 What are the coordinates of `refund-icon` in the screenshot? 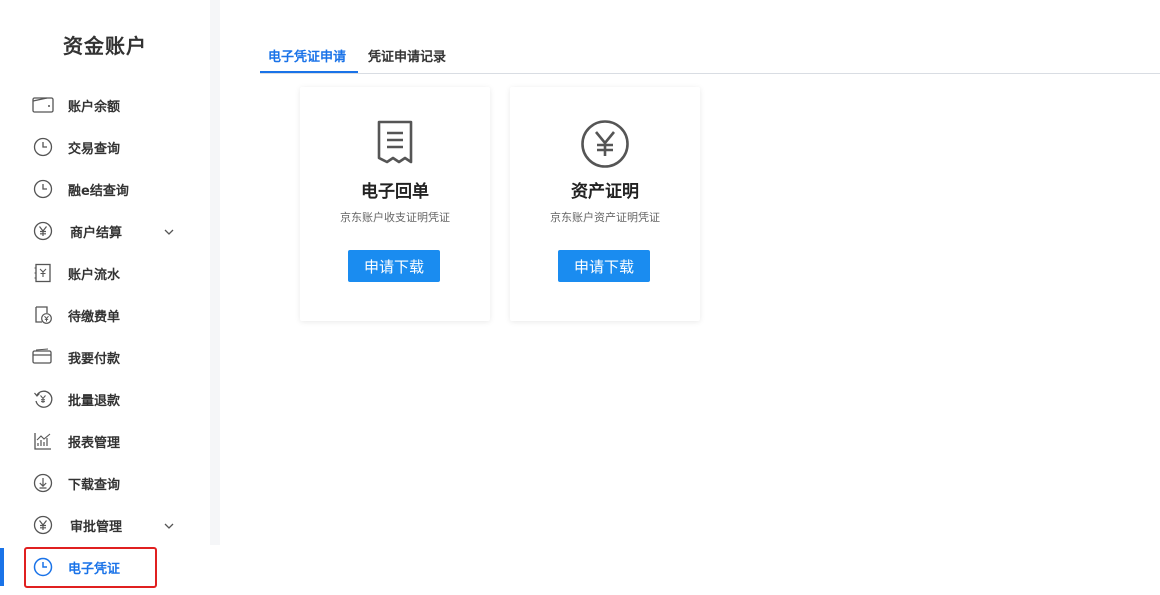 It's located at (43, 399).